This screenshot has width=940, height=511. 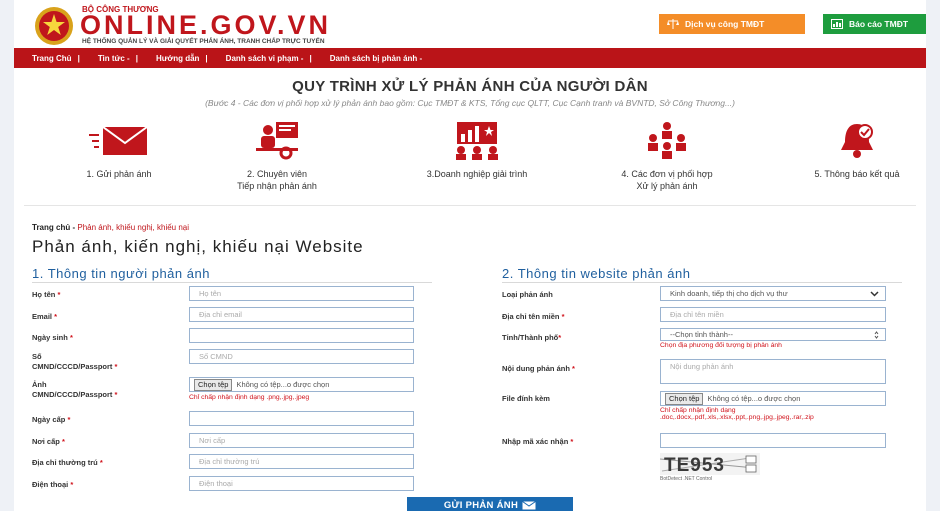 I want to click on id-image-file-status: Không có tệp...o được chọn, so click(x=283, y=384).